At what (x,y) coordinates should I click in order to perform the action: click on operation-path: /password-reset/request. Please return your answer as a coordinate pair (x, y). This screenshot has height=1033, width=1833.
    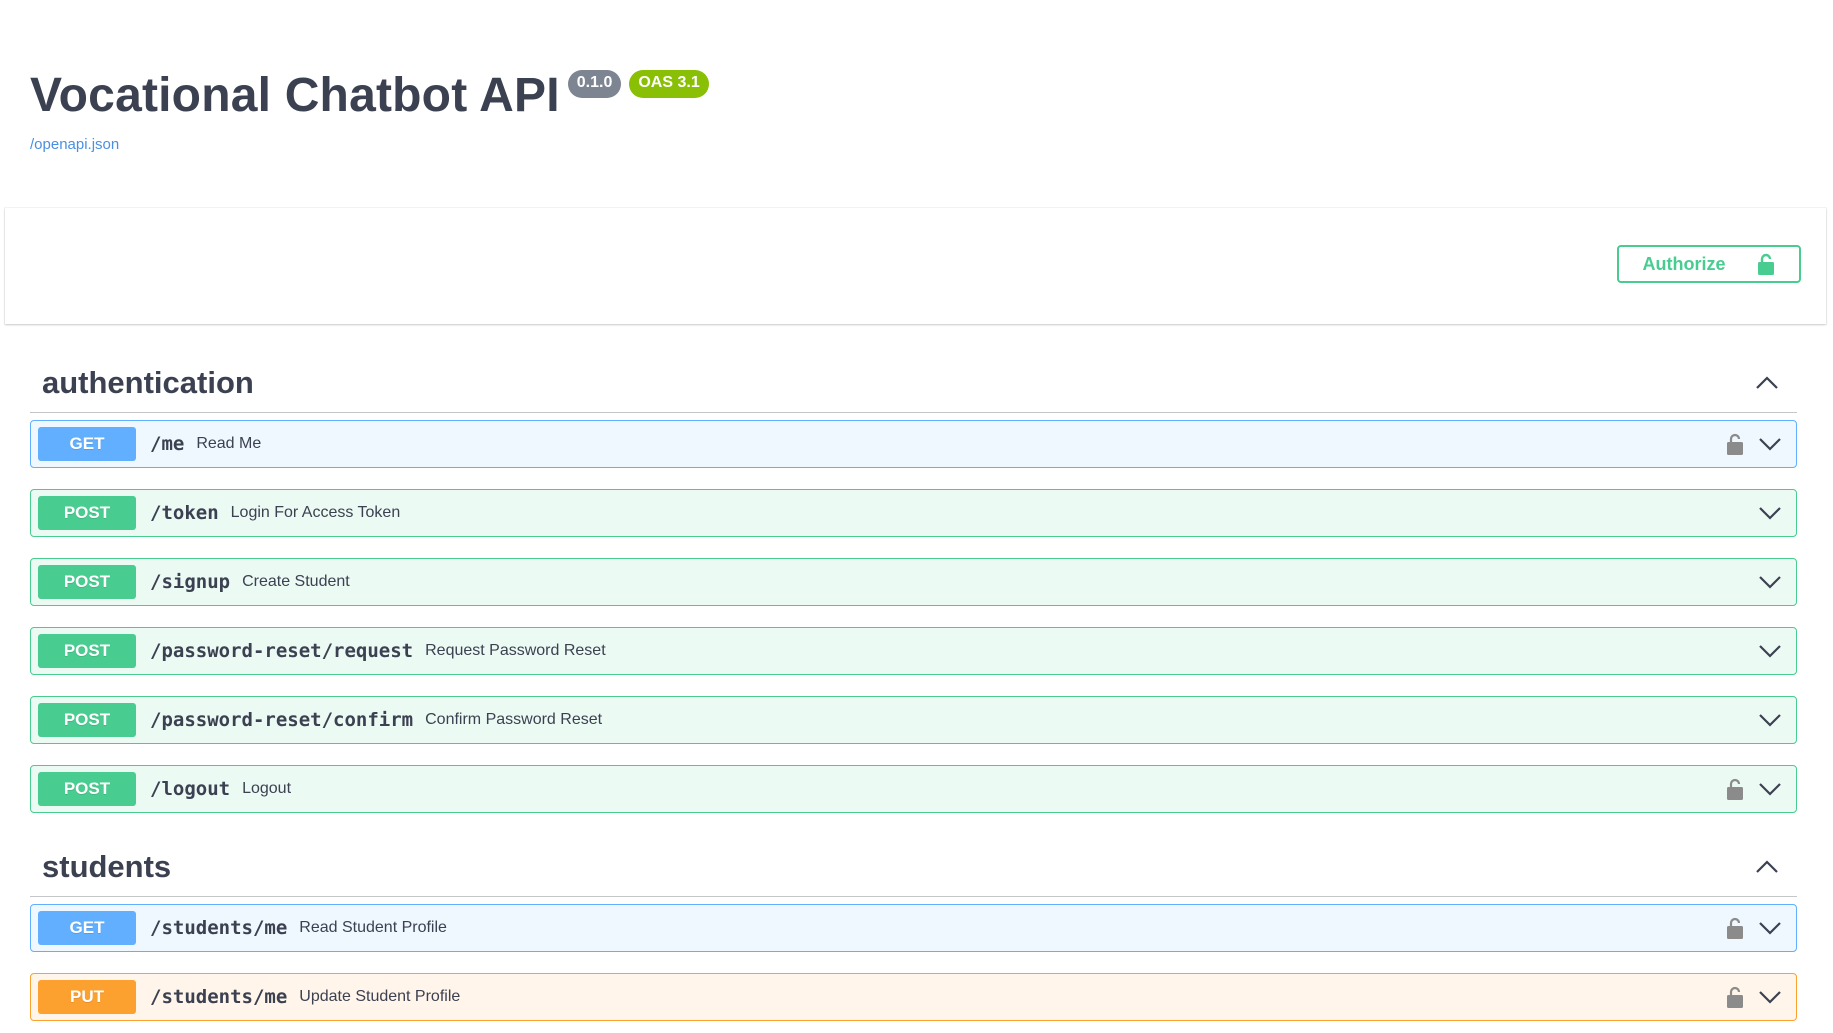
    Looking at the image, I should click on (282, 651).